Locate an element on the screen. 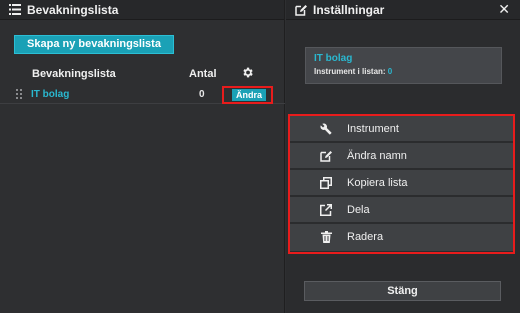 This screenshot has height=313, width=520. watchlist-title: Bevakningslista is located at coordinates (73, 9).